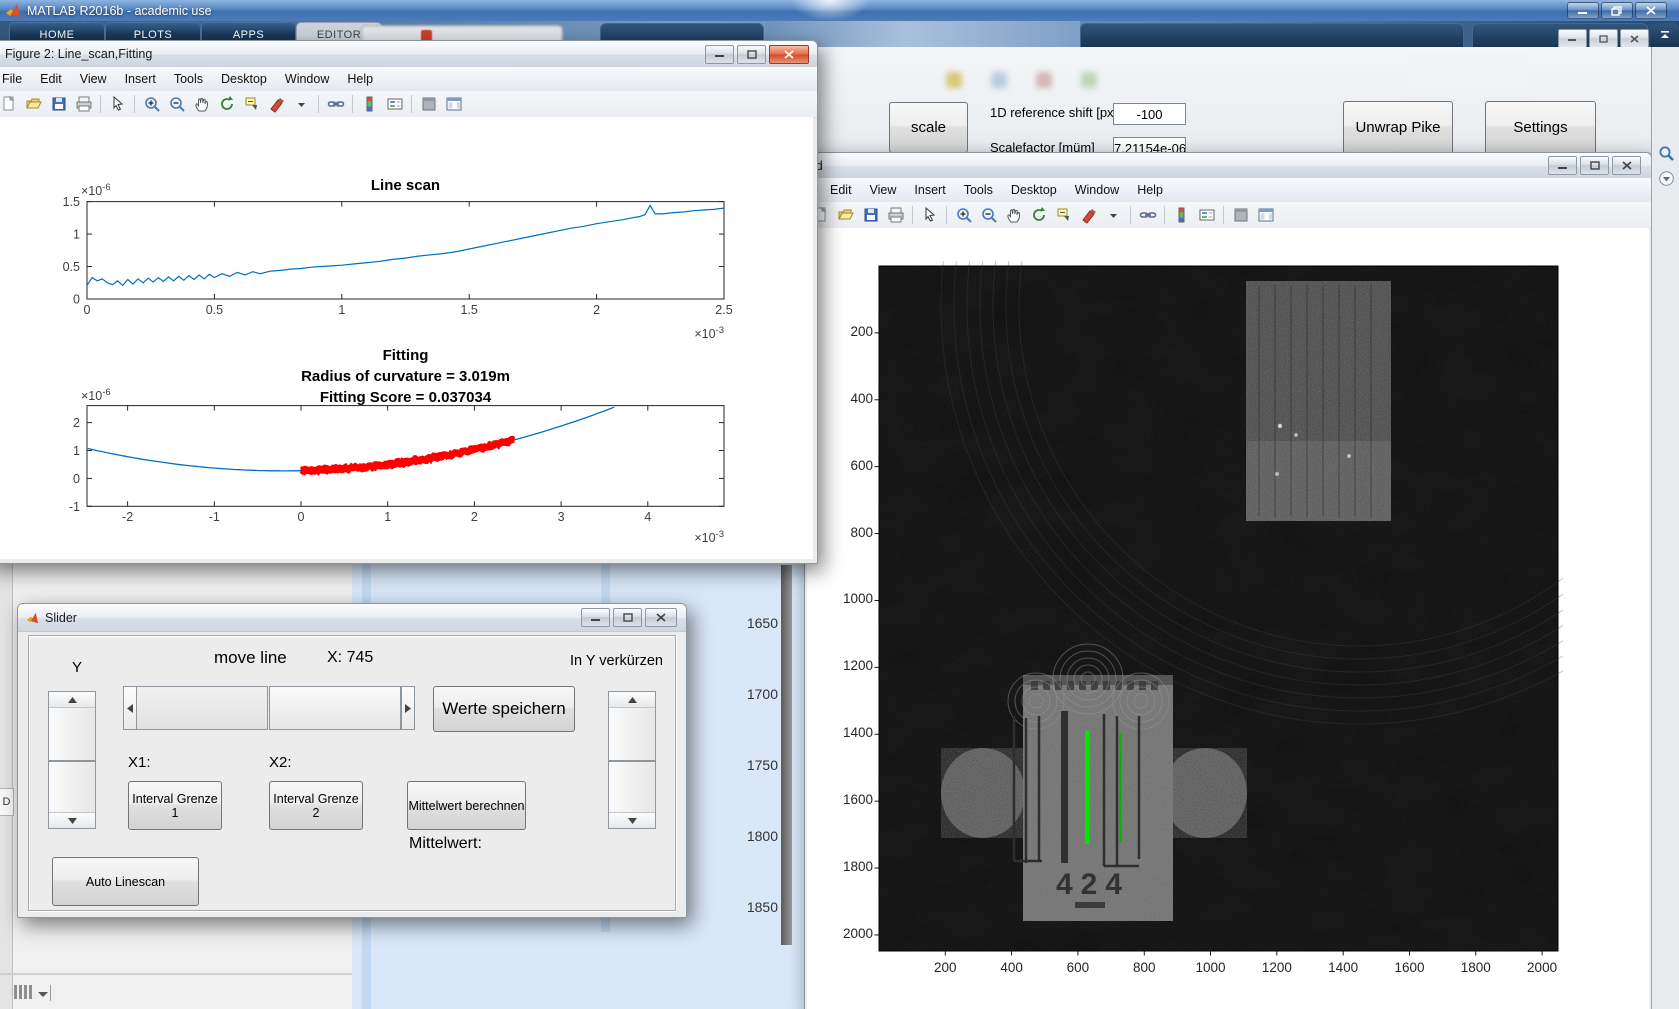 Image resolution: width=1679 pixels, height=1009 pixels. What do you see at coordinates (1034, 190) in the screenshot?
I see `menu-item: Desktop` at bounding box center [1034, 190].